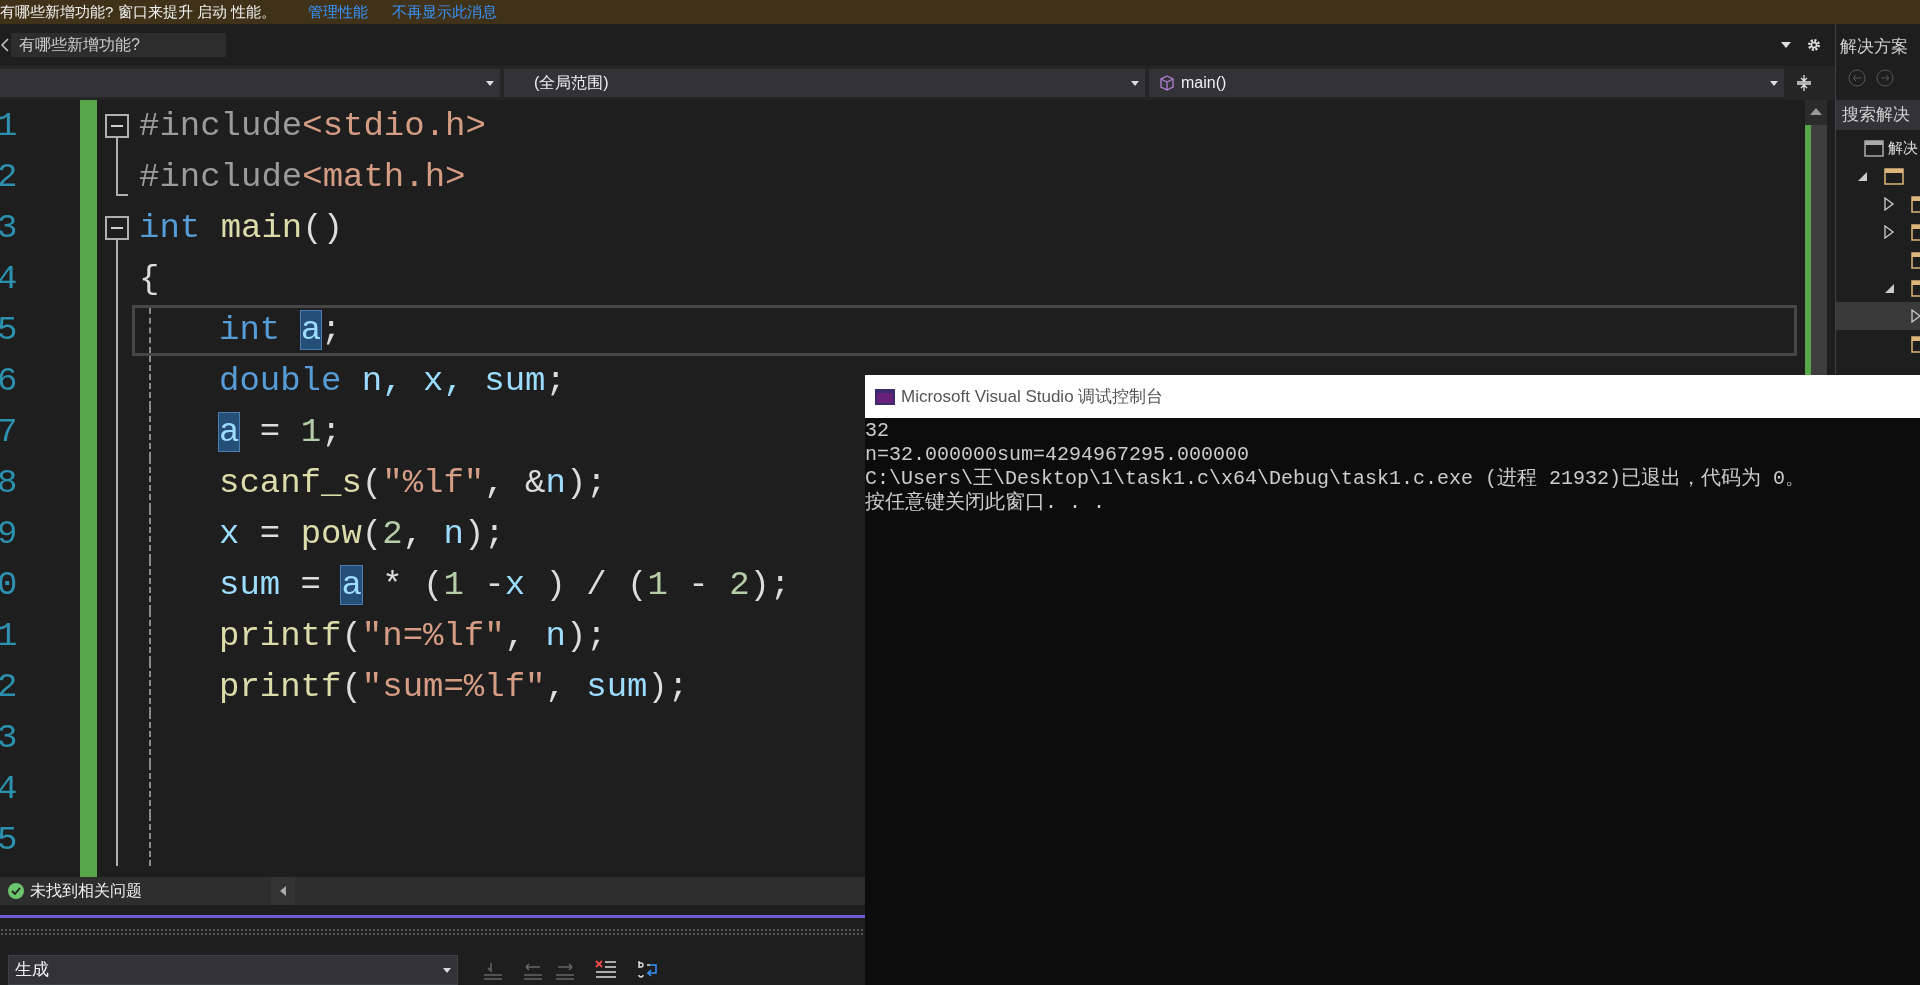 This screenshot has width=1920, height=985. I want to click on code-line: {, so click(149, 279).